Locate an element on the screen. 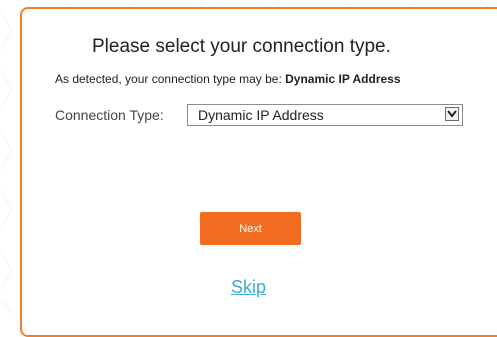 Image resolution: width=497 pixels, height=337 pixels. next-button: Next is located at coordinates (250, 228).